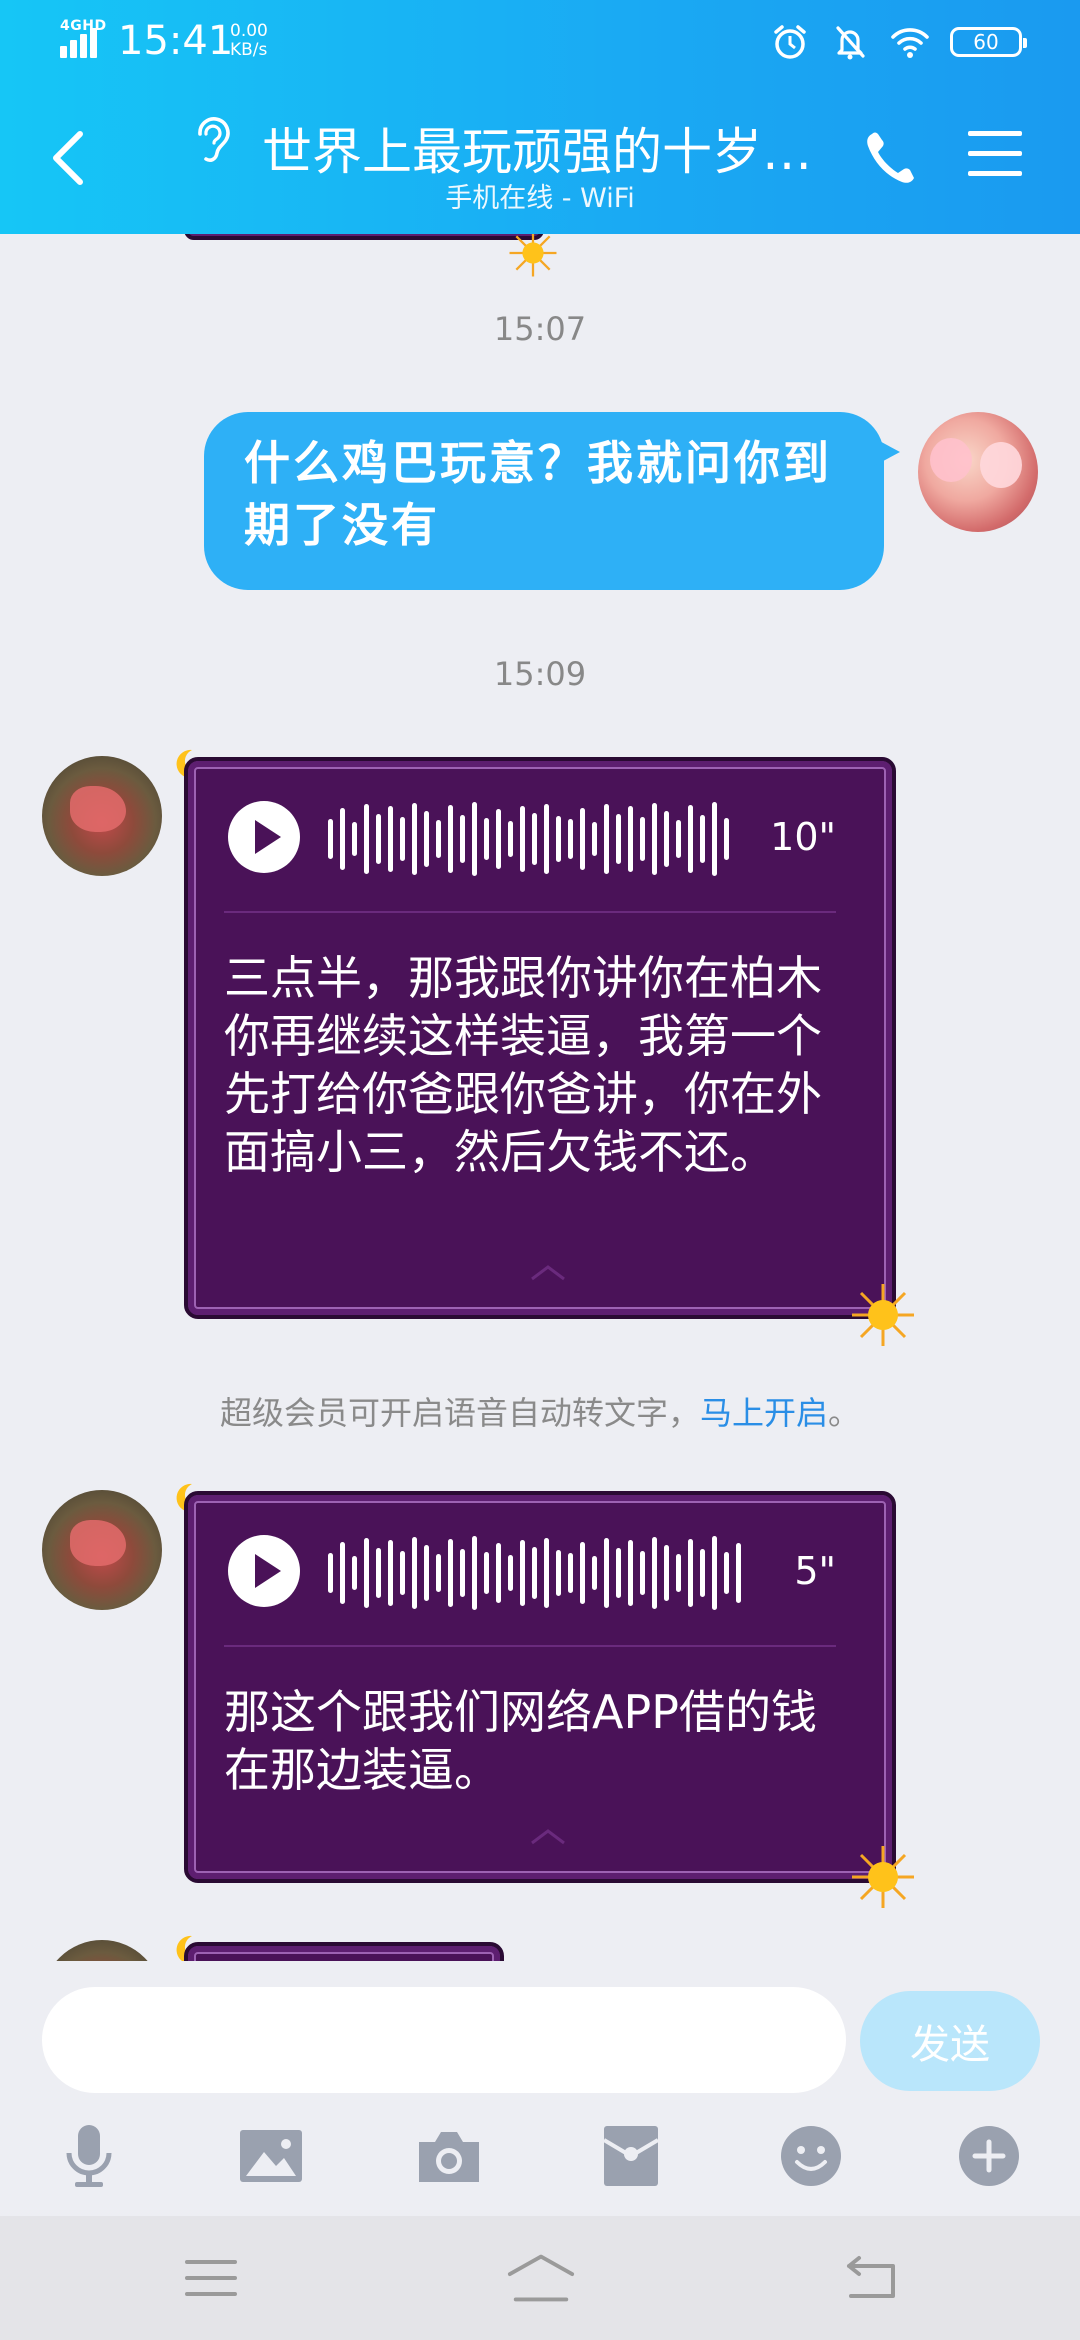  Describe the element at coordinates (910, 43) in the screenshot. I see `wifi-icon` at that location.